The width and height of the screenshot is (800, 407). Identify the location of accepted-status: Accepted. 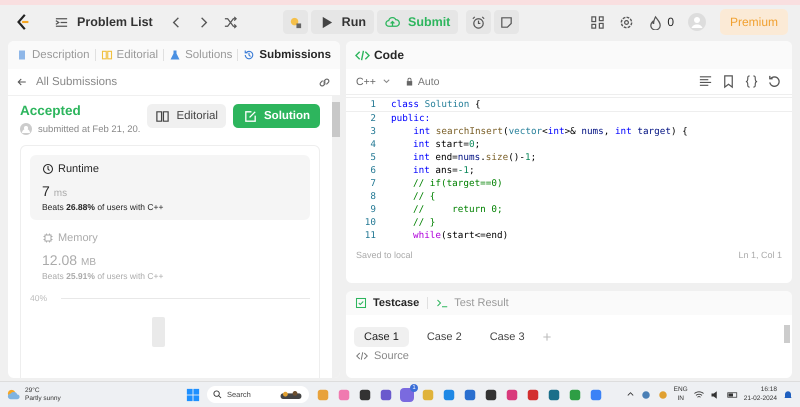
(51, 110).